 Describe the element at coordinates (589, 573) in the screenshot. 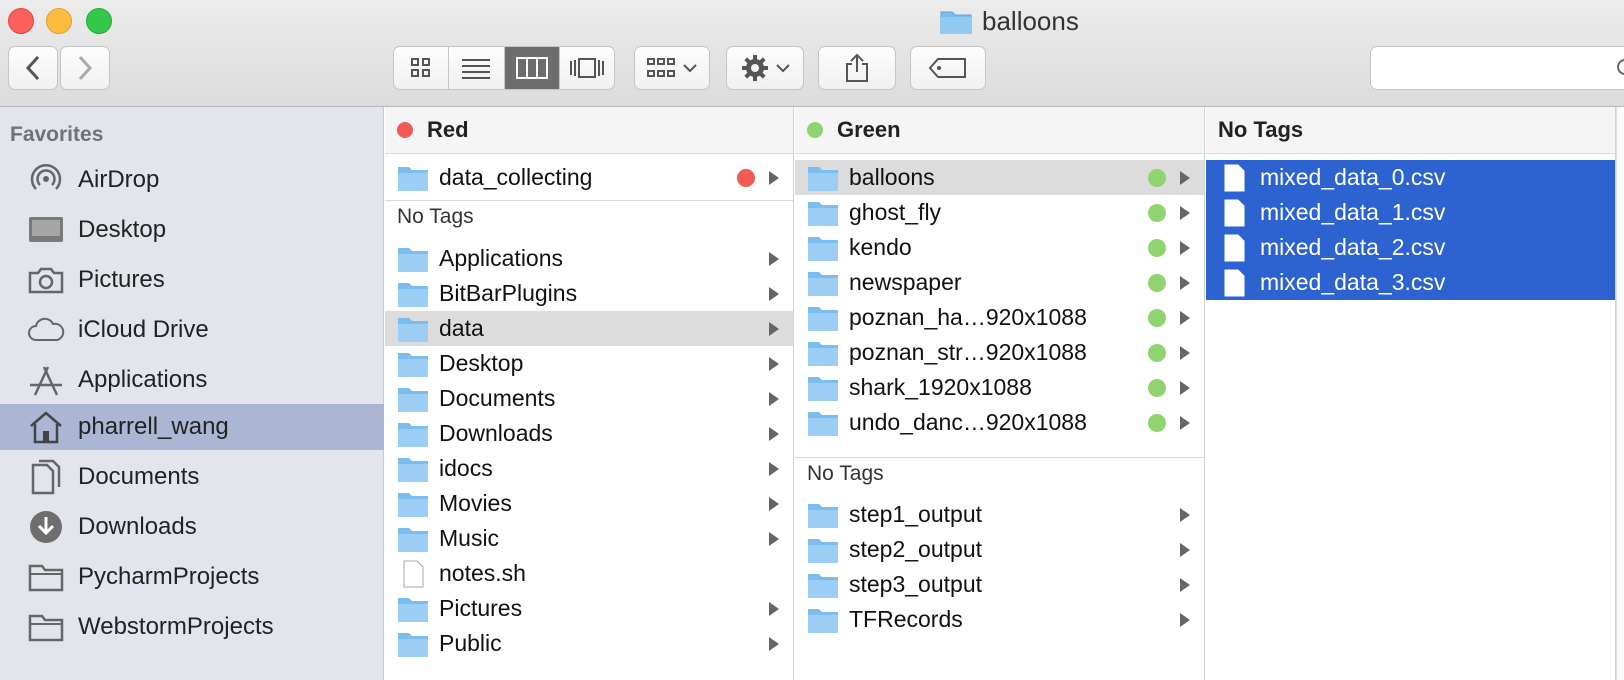

I see `file-item: notes.sh` at that location.